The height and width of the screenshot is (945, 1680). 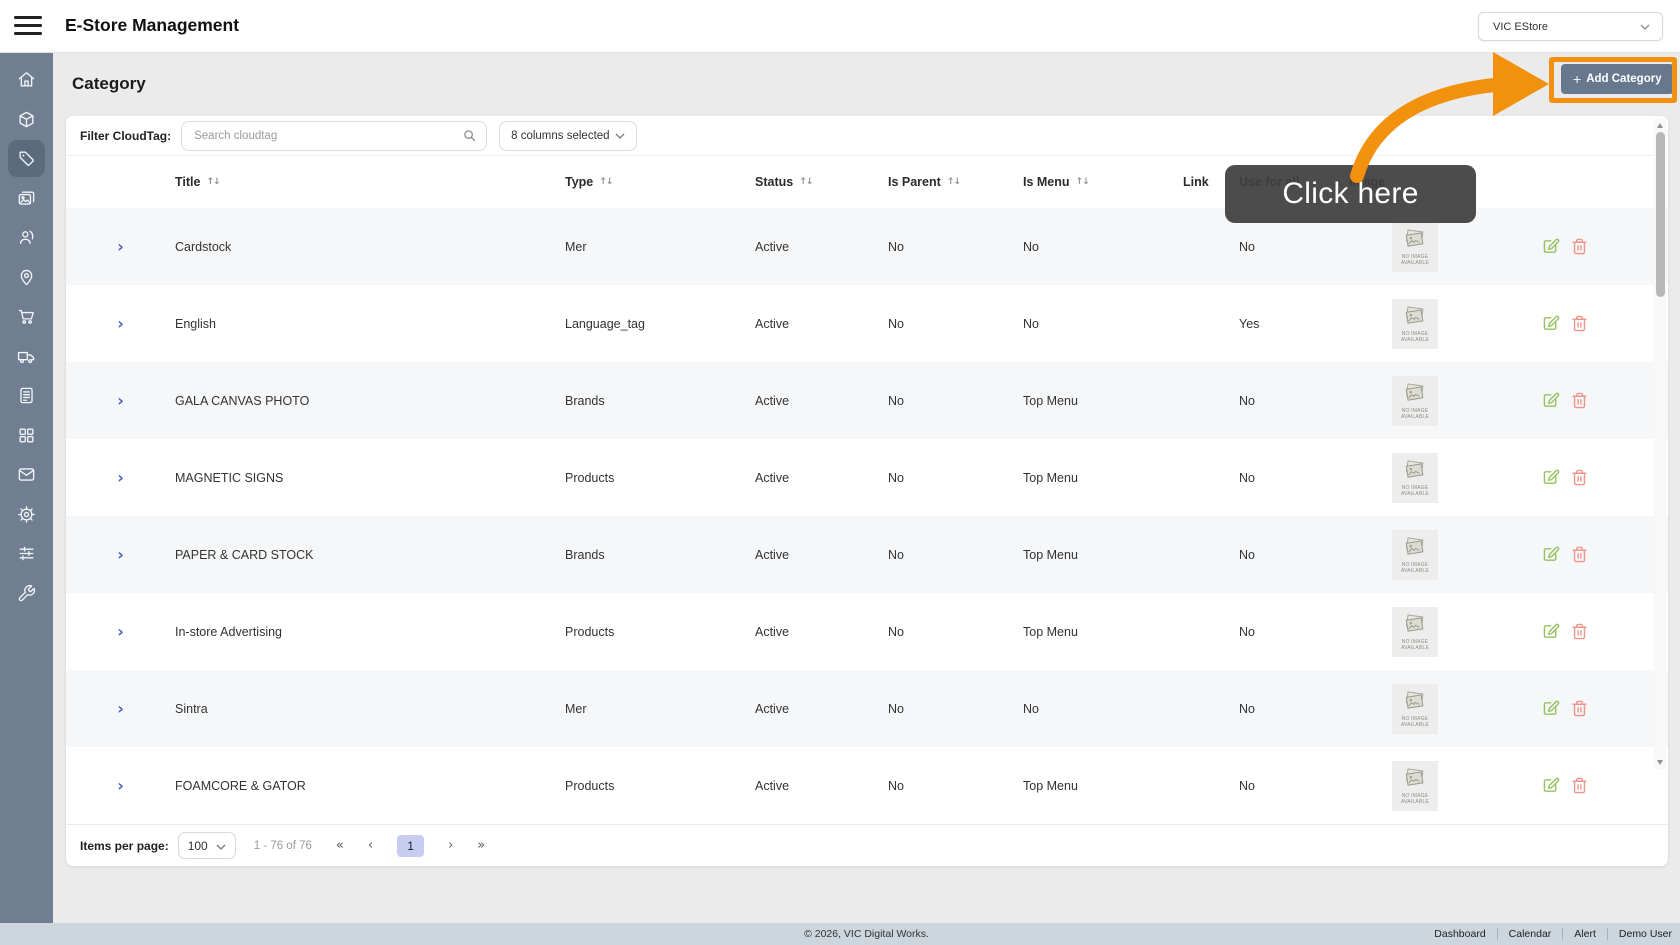 I want to click on sidebar-item-truck, so click(x=26, y=356).